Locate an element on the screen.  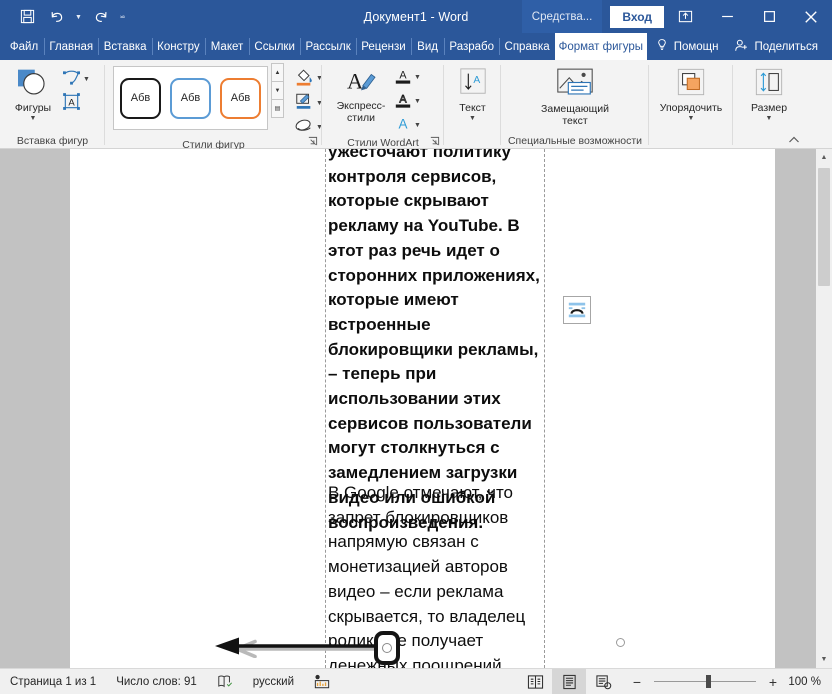
customize-quick-access-icon: ⋍ is located at coordinates (122, 17).